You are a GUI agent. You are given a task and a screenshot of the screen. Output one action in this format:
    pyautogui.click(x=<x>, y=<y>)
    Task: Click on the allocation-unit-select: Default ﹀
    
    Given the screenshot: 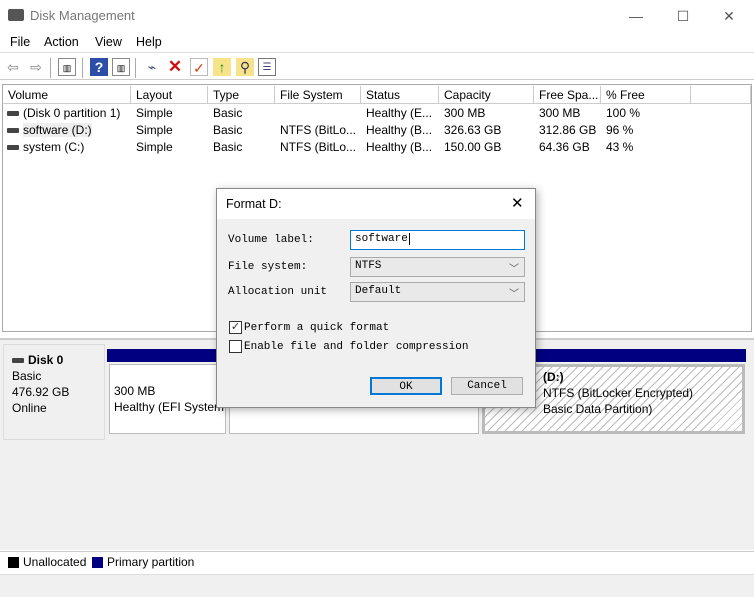 What is the action you would take?
    pyautogui.click(x=437, y=292)
    